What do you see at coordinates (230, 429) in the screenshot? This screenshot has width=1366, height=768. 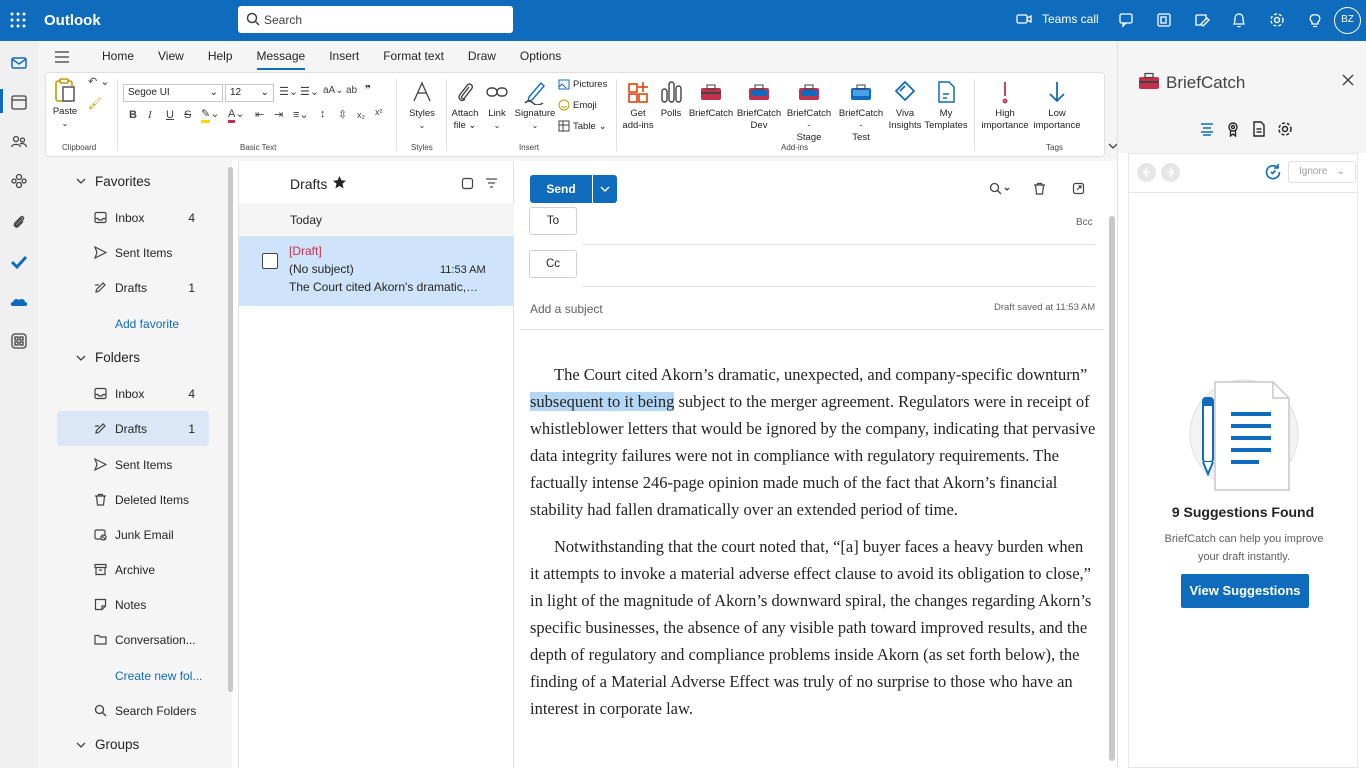 I see `folder-pane-scrollbar` at bounding box center [230, 429].